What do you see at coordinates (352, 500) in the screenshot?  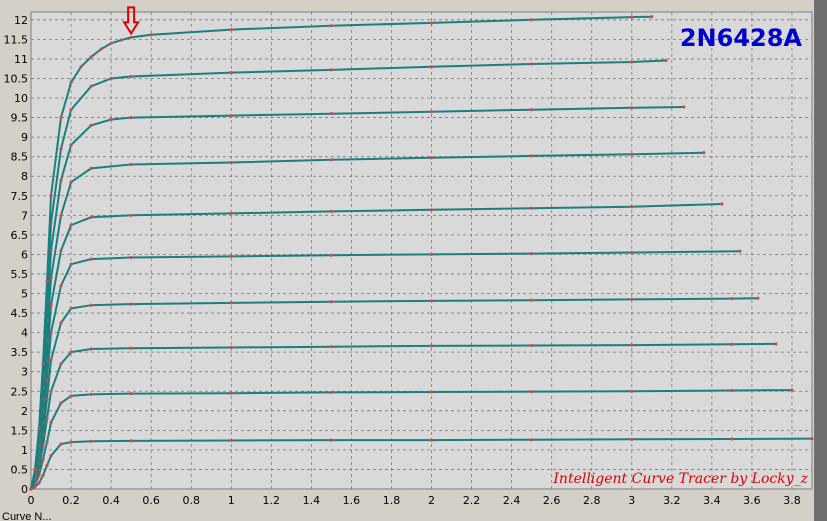 I see `x-tick-label: 1.6` at bounding box center [352, 500].